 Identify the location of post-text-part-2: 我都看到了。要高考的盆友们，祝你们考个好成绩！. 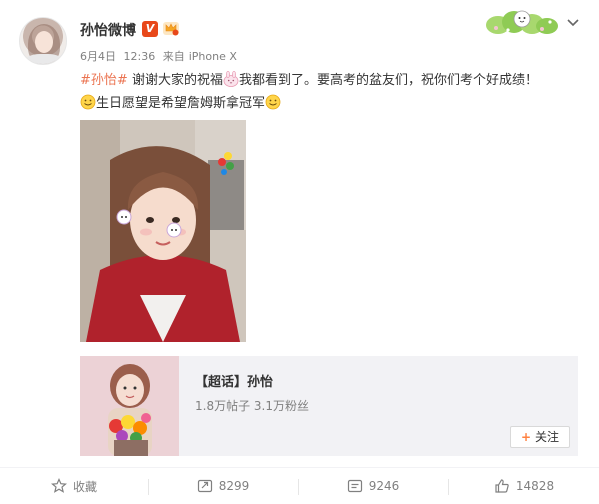
(388, 80).